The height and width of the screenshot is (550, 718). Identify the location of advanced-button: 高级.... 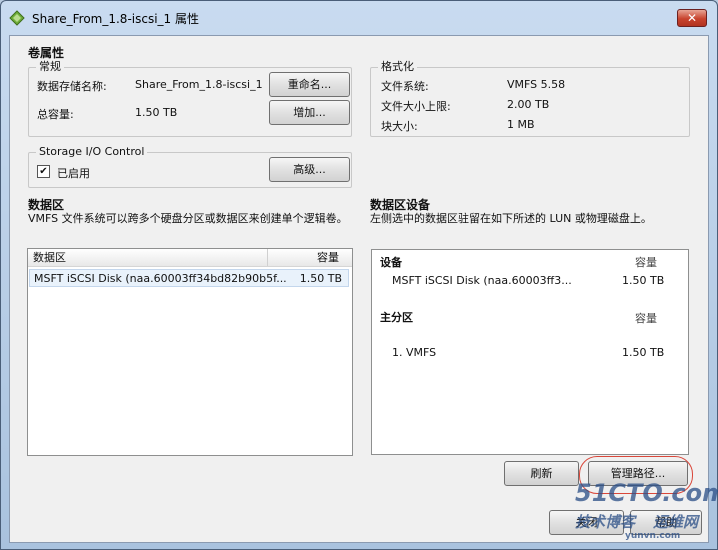
(309, 169).